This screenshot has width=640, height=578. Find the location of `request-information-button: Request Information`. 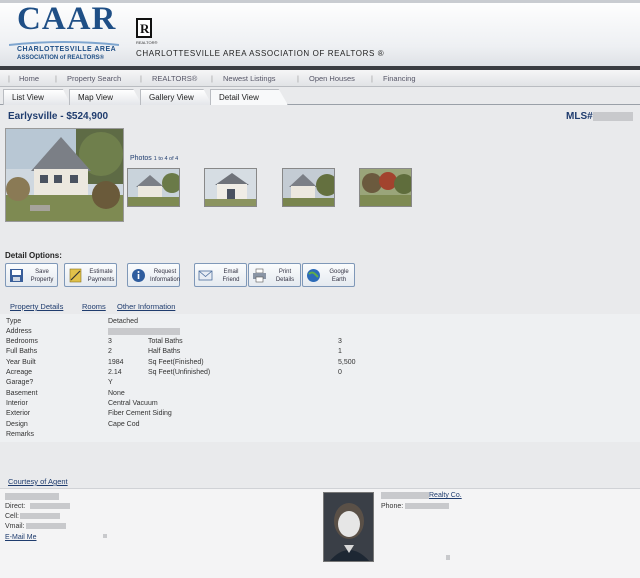

request-information-button: Request Information is located at coordinates (153, 275).